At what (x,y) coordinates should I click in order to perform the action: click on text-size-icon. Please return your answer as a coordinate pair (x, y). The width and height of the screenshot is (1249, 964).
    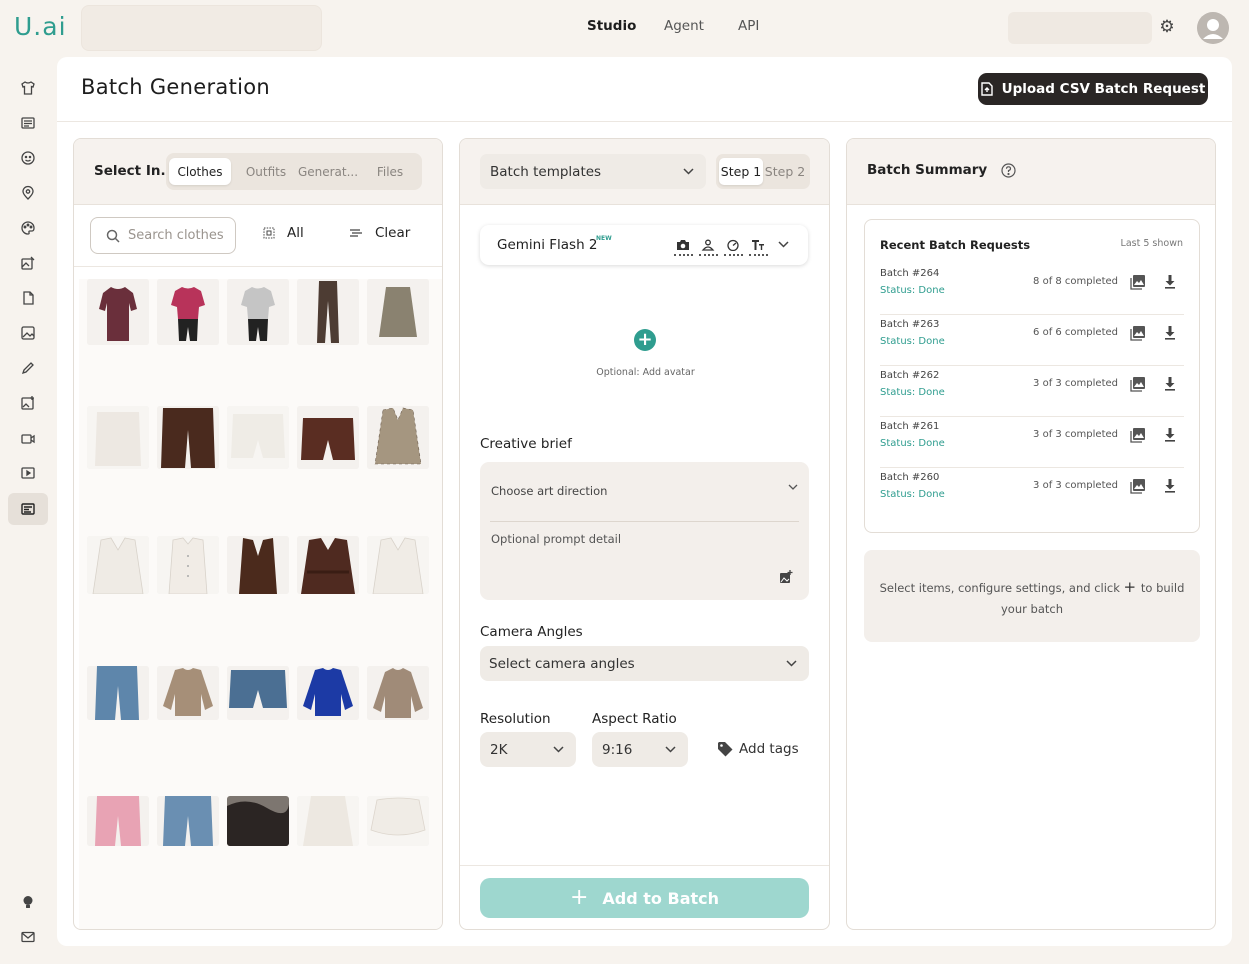
    Looking at the image, I should click on (758, 246).